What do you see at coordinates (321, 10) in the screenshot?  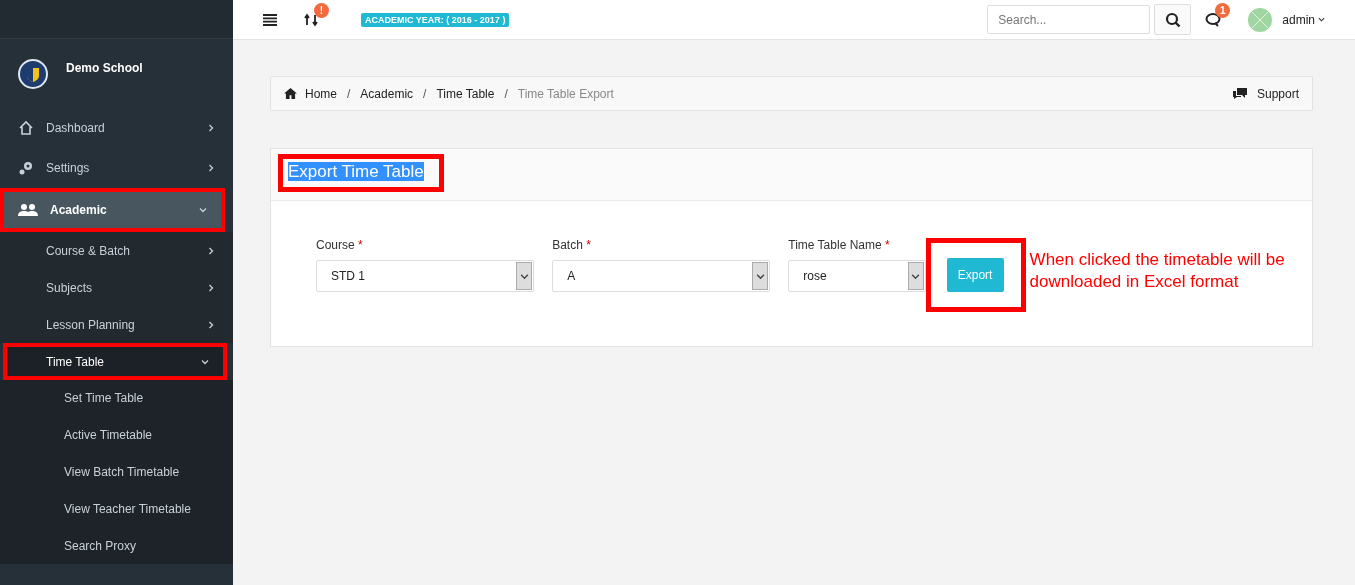 I see `notification-badge: !` at bounding box center [321, 10].